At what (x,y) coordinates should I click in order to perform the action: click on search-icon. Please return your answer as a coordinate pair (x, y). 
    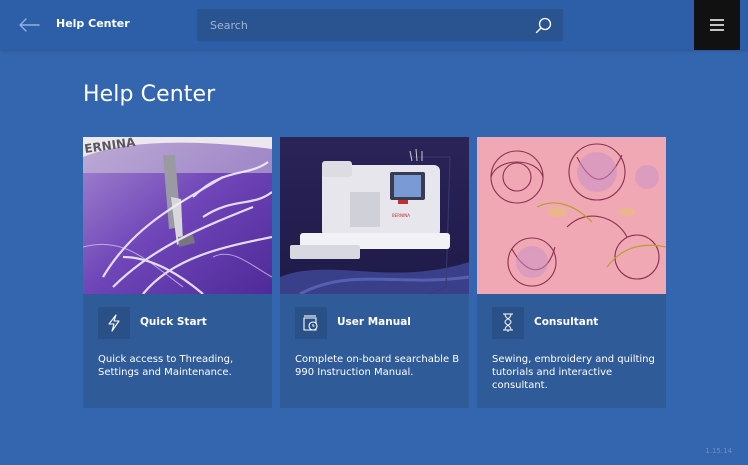
    Looking at the image, I should click on (543, 25).